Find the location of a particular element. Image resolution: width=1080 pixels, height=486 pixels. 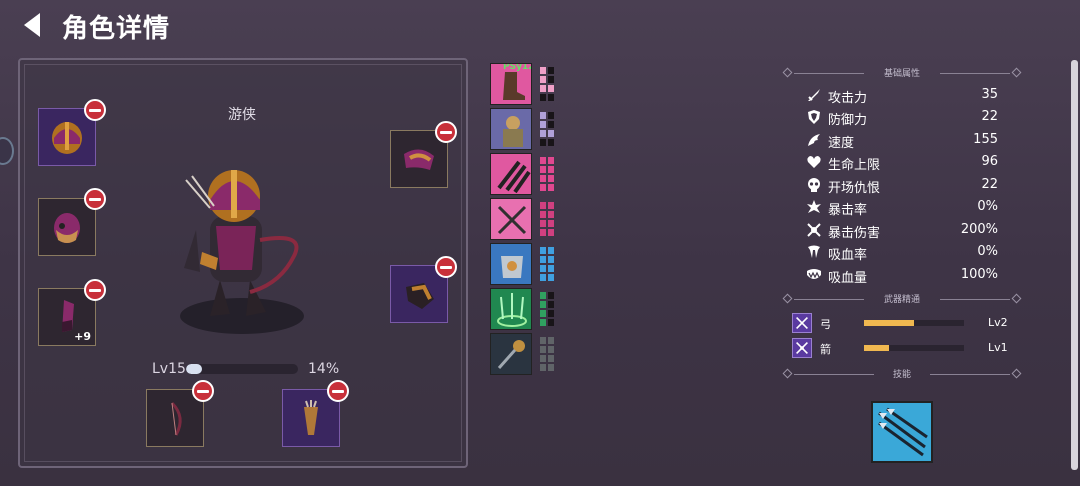

arrow-mastery-icon is located at coordinates (802, 348).